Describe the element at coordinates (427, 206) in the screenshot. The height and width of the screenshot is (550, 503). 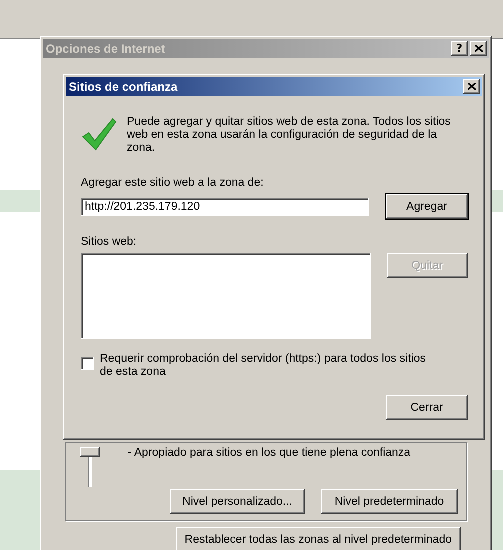
I see `add-button: Agregar` at that location.